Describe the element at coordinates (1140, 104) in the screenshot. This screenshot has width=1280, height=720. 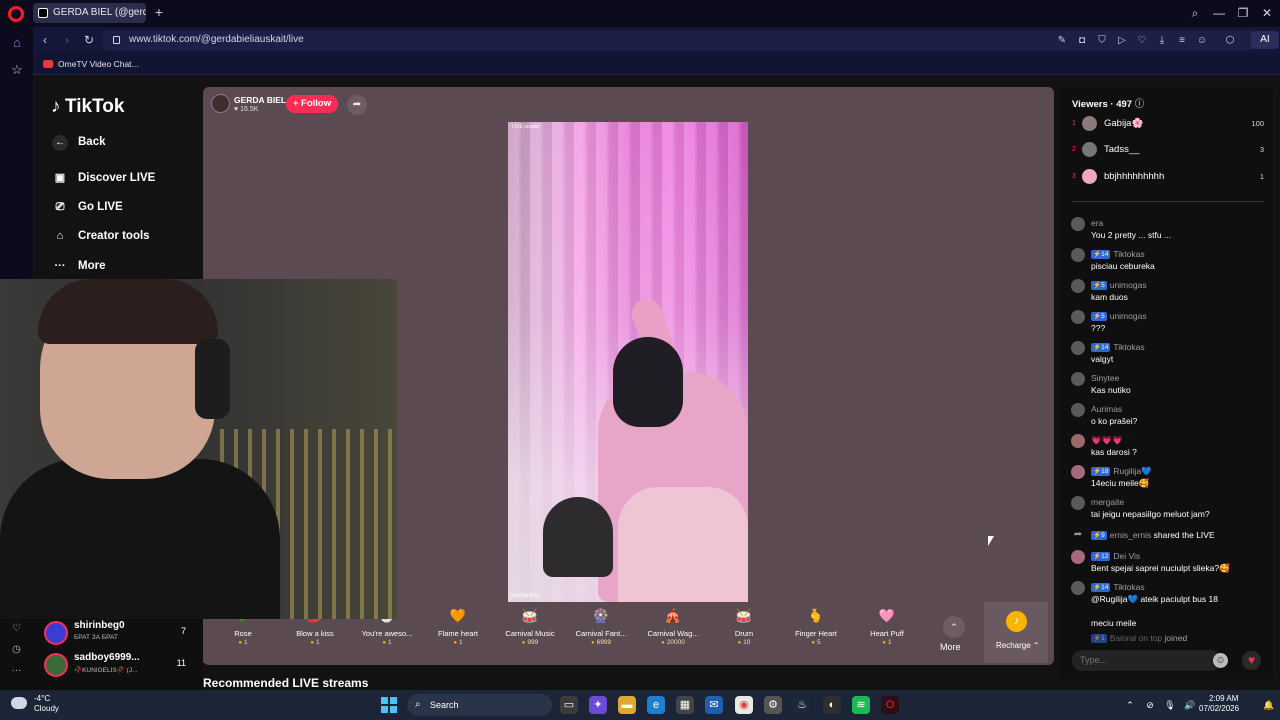
I see `info-icon: ⓘ` at that location.